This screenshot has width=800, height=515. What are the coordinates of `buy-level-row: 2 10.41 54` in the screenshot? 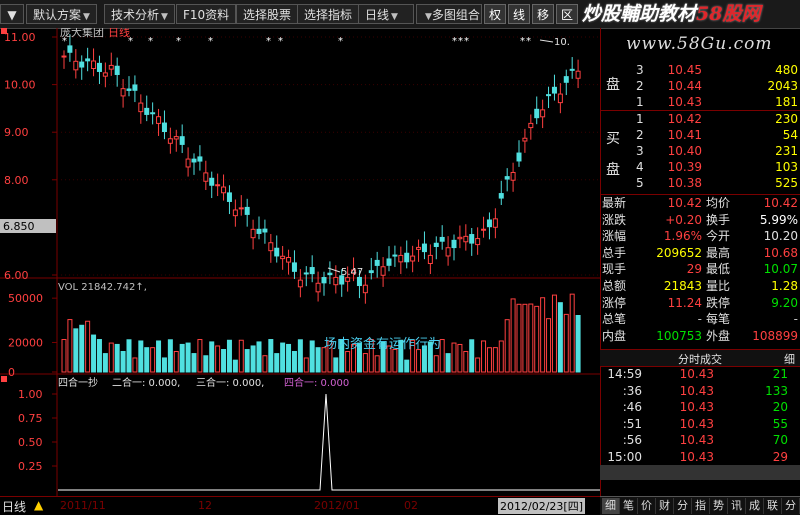 It's located at (700, 135).